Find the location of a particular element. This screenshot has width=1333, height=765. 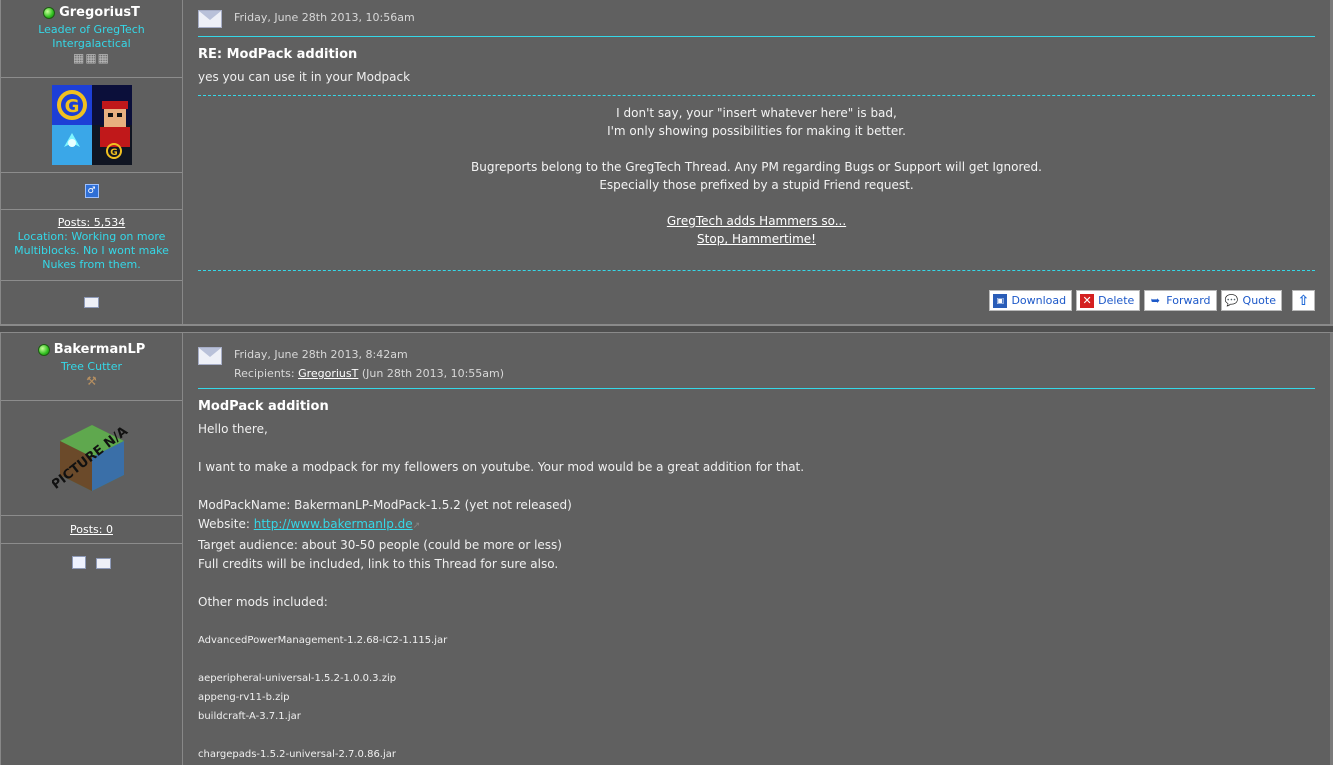

message-header: Friday, June 28th 2013, 10:56am is located at coordinates (756, 14).